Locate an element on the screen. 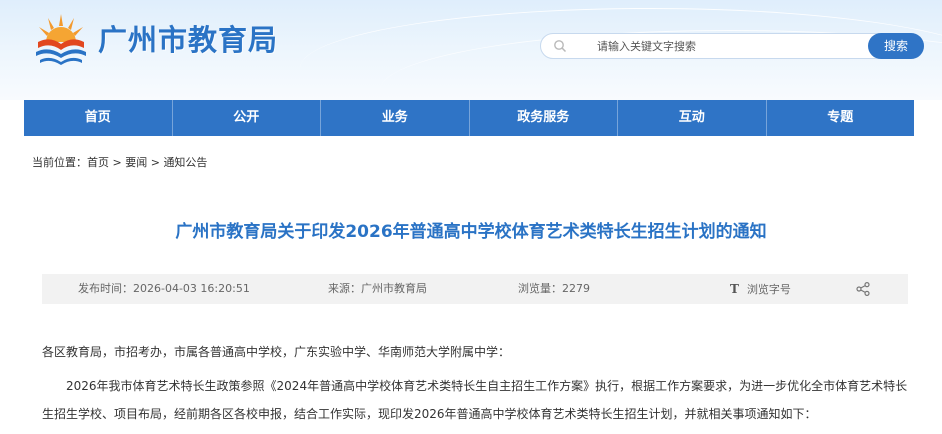  breadcrumb-prefix: 当前位置： is located at coordinates (59, 162).